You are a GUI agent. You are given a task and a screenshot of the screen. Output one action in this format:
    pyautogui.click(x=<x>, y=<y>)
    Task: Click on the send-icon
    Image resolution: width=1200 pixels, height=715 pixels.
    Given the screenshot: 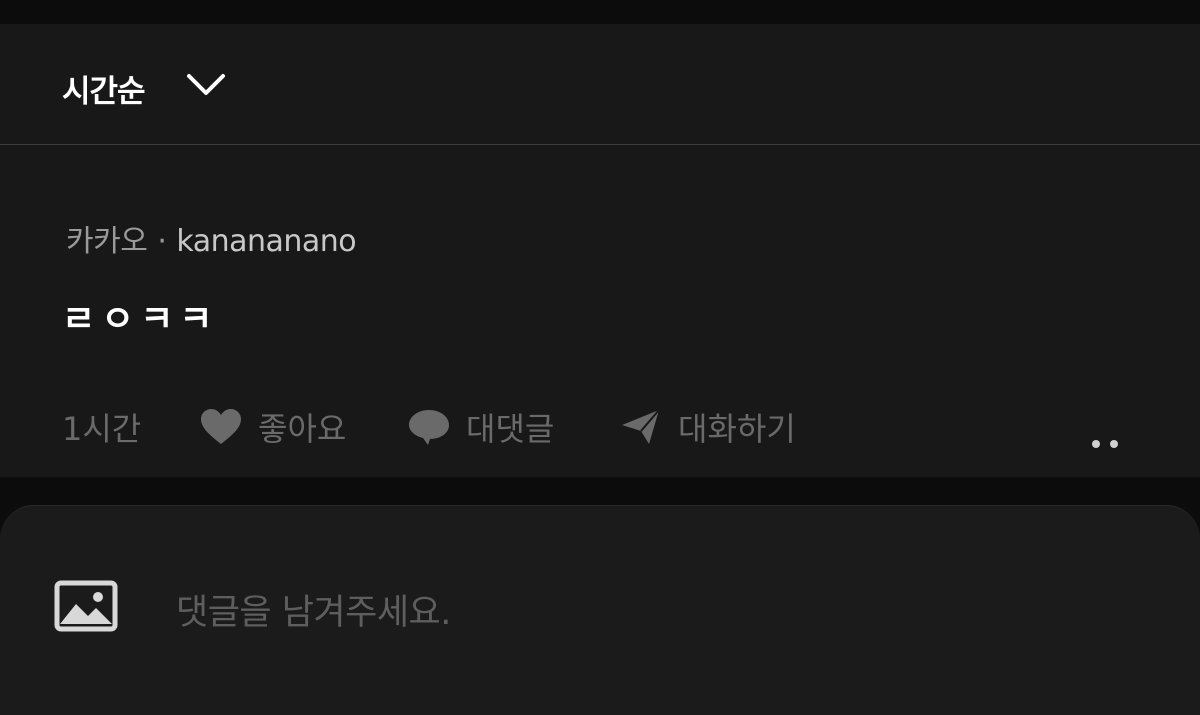 What is the action you would take?
    pyautogui.click(x=641, y=426)
    